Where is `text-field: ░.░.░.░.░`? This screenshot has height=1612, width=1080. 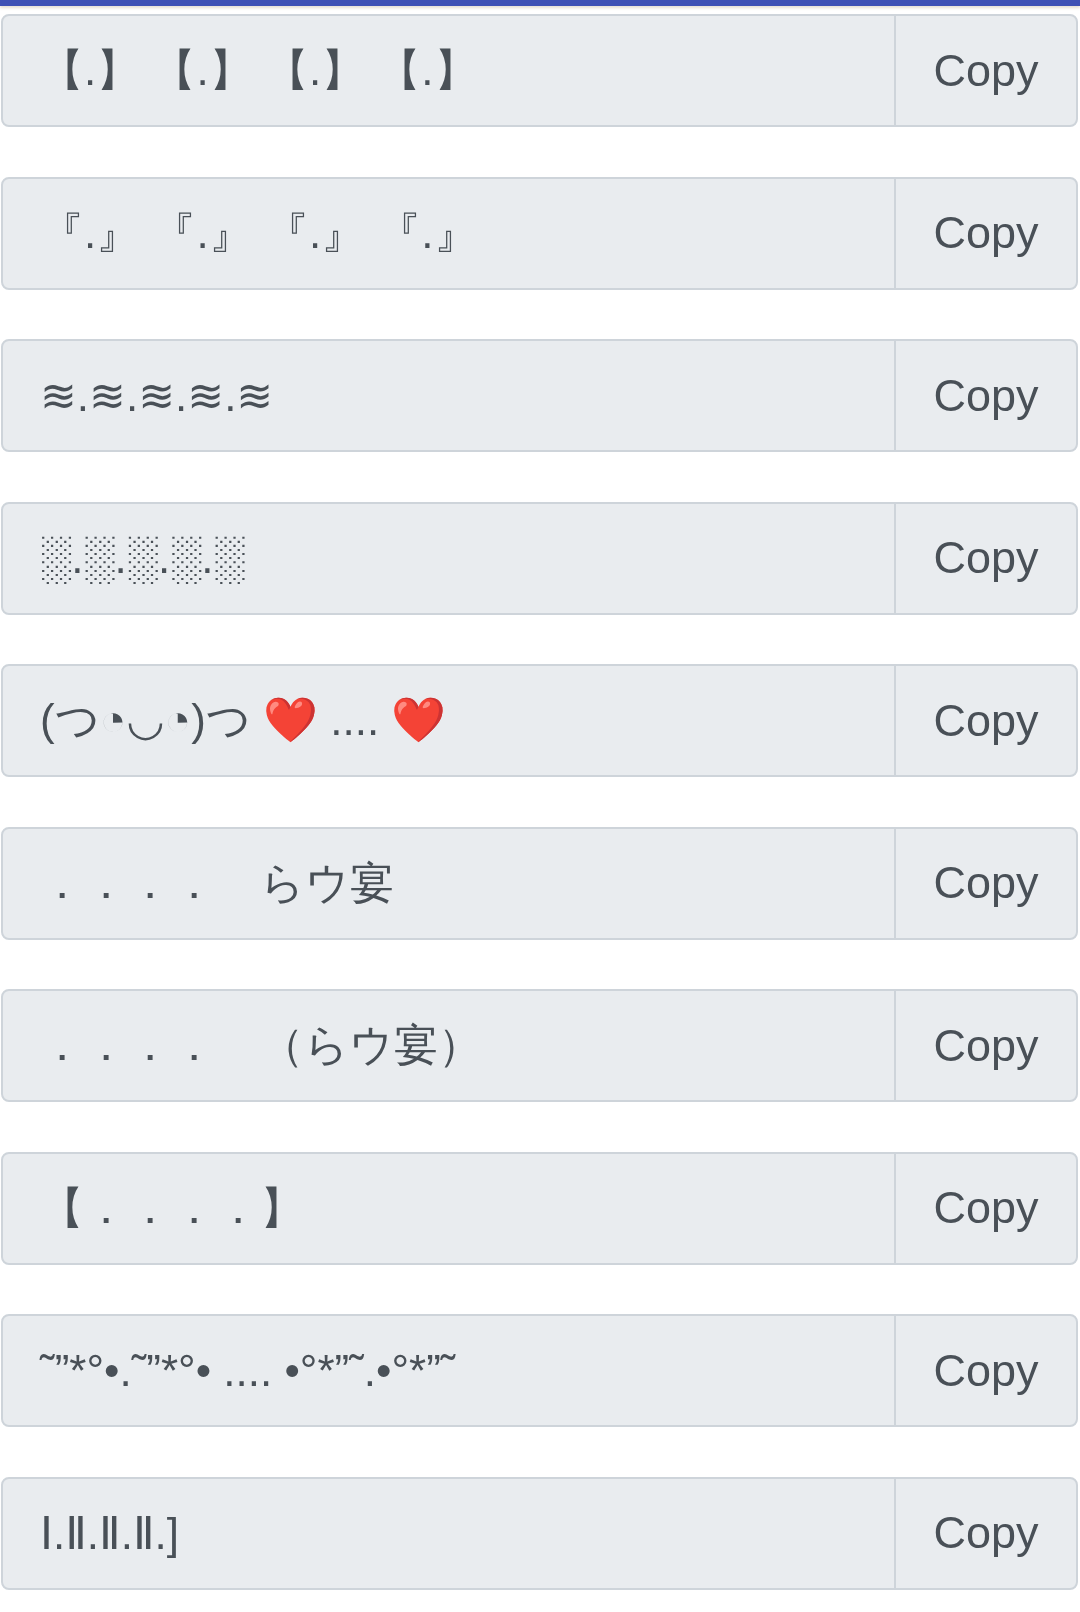 text-field: ░.░.░.░.░ is located at coordinates (448, 558).